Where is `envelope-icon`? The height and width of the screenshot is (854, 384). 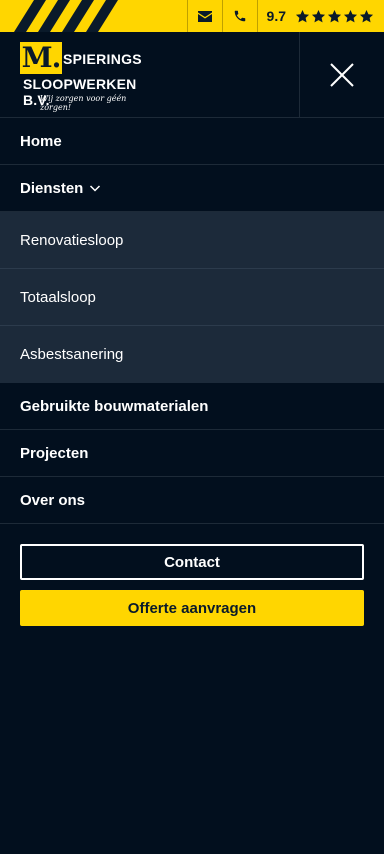
envelope-icon is located at coordinates (204, 16).